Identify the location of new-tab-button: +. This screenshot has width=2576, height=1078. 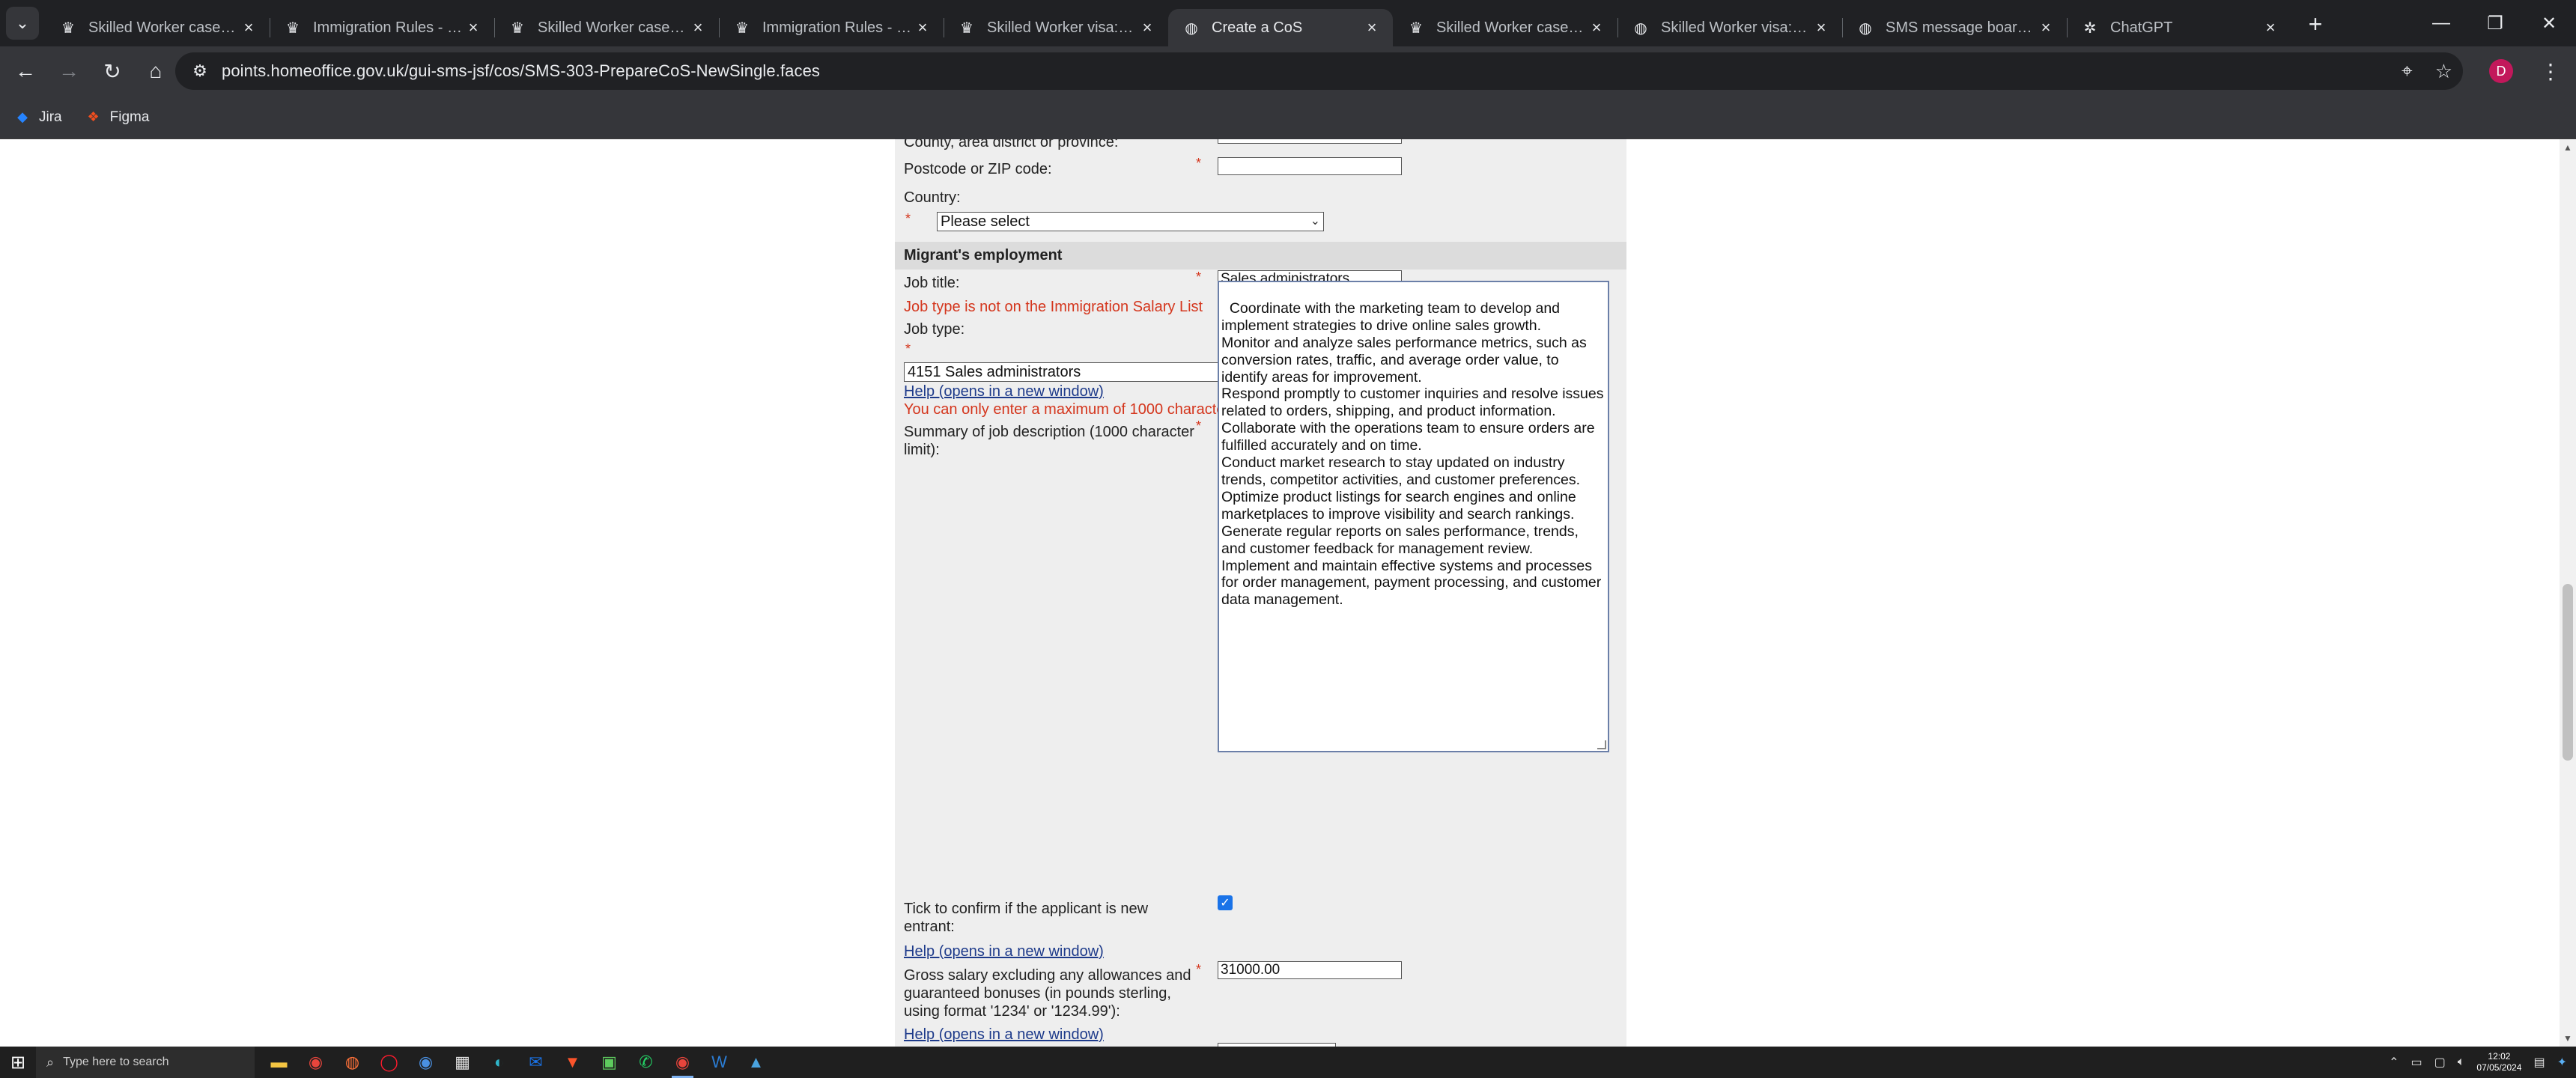
(2315, 23).